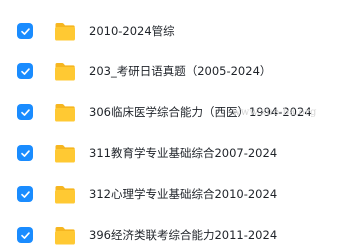 This screenshot has height=252, width=340. What do you see at coordinates (132, 31) in the screenshot?
I see `file-name: 2010-2024管综` at bounding box center [132, 31].